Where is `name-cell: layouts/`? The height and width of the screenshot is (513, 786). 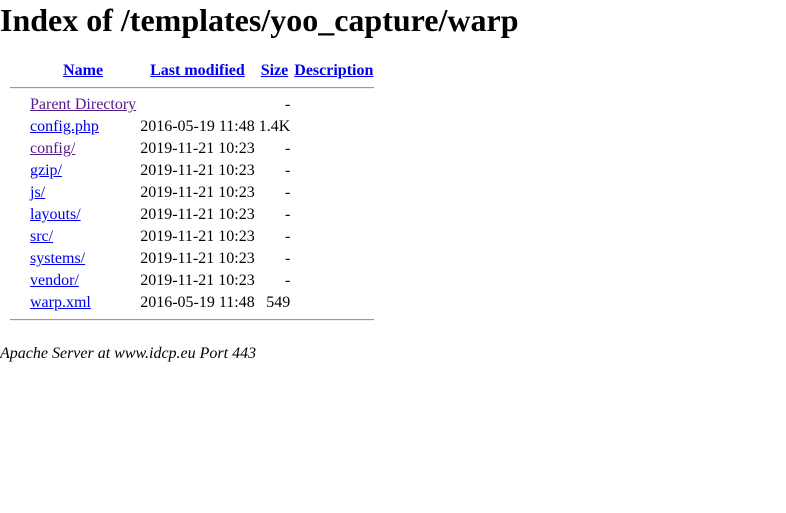 name-cell: layouts/ is located at coordinates (83, 215).